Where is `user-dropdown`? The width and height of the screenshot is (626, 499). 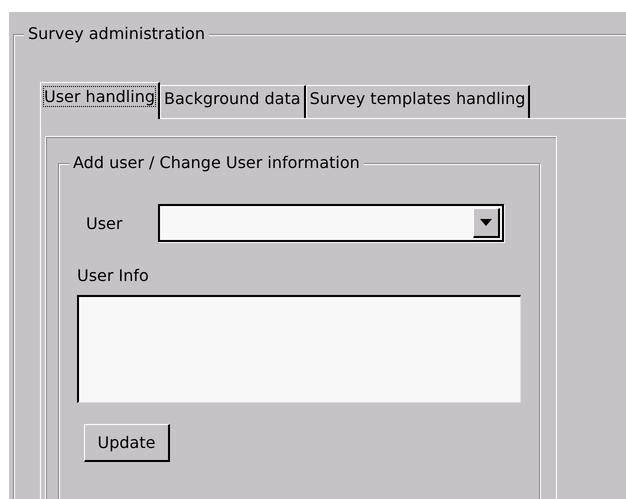
user-dropdown is located at coordinates (331, 223).